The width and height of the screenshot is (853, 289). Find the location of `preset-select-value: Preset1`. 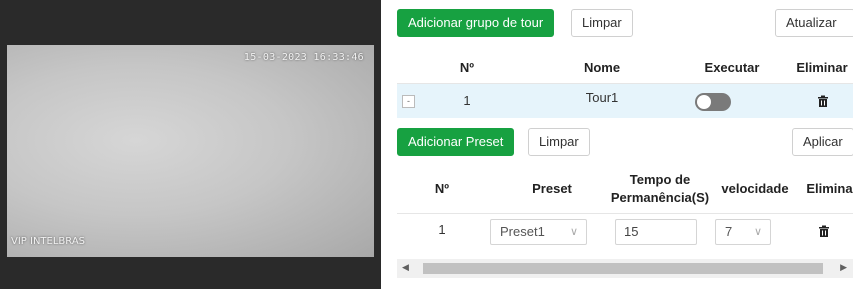

preset-select-value: Preset1 is located at coordinates (522, 231).